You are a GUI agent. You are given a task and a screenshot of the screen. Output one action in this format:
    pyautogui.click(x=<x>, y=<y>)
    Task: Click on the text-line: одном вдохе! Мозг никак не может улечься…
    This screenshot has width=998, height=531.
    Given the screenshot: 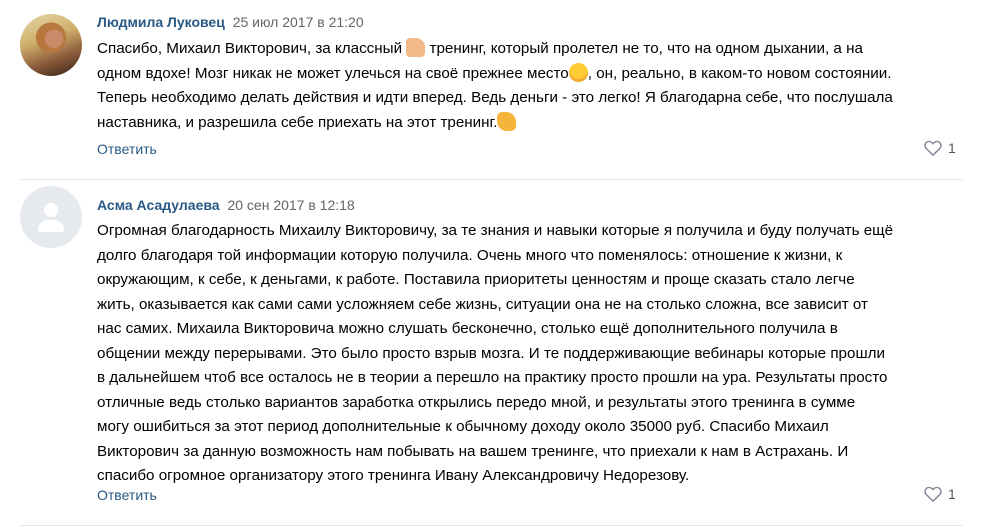 What is the action you would take?
    pyautogui.click(x=494, y=72)
    